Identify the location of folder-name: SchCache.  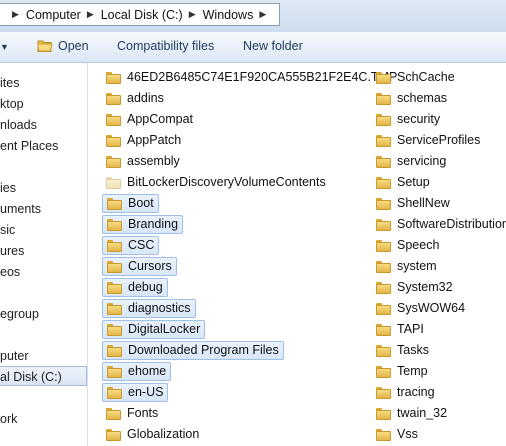
(426, 77).